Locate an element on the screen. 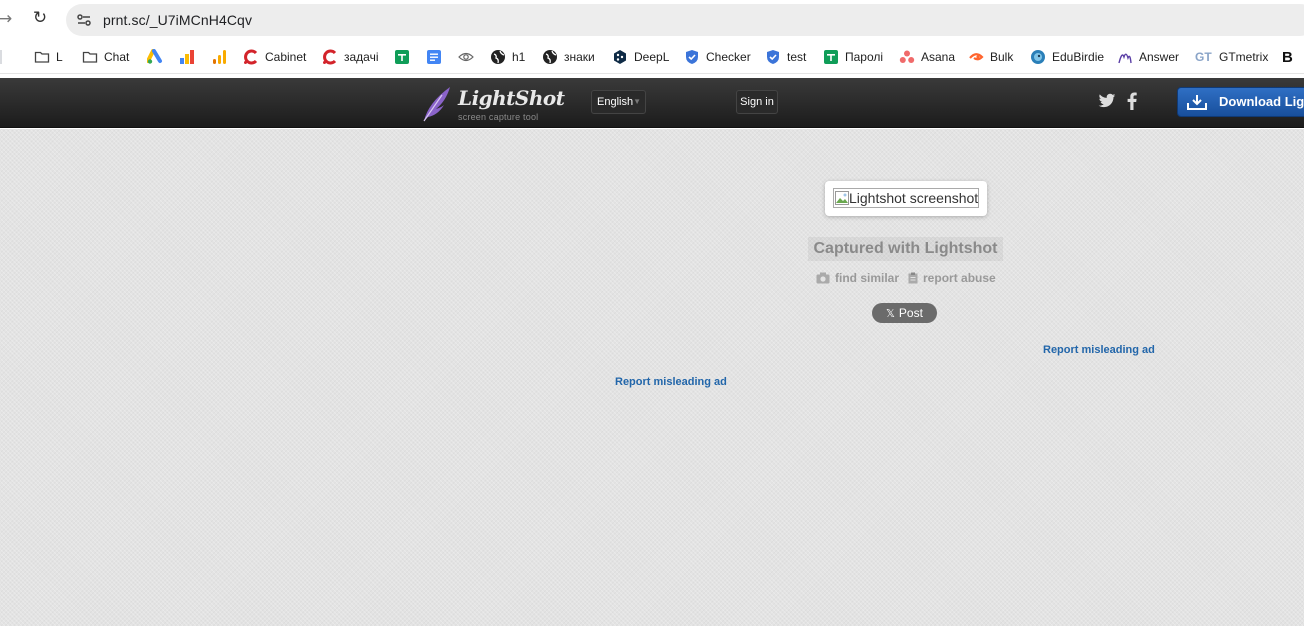  bookmark-b: B is located at coordinates (1287, 57).